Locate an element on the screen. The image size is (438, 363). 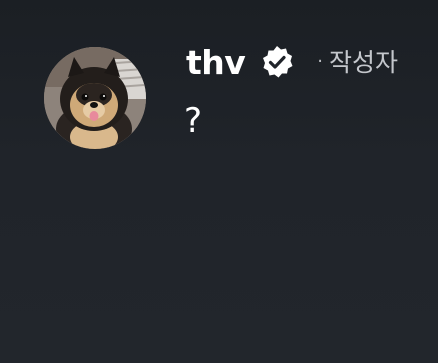
verified-badge-icon is located at coordinates (277, 62).